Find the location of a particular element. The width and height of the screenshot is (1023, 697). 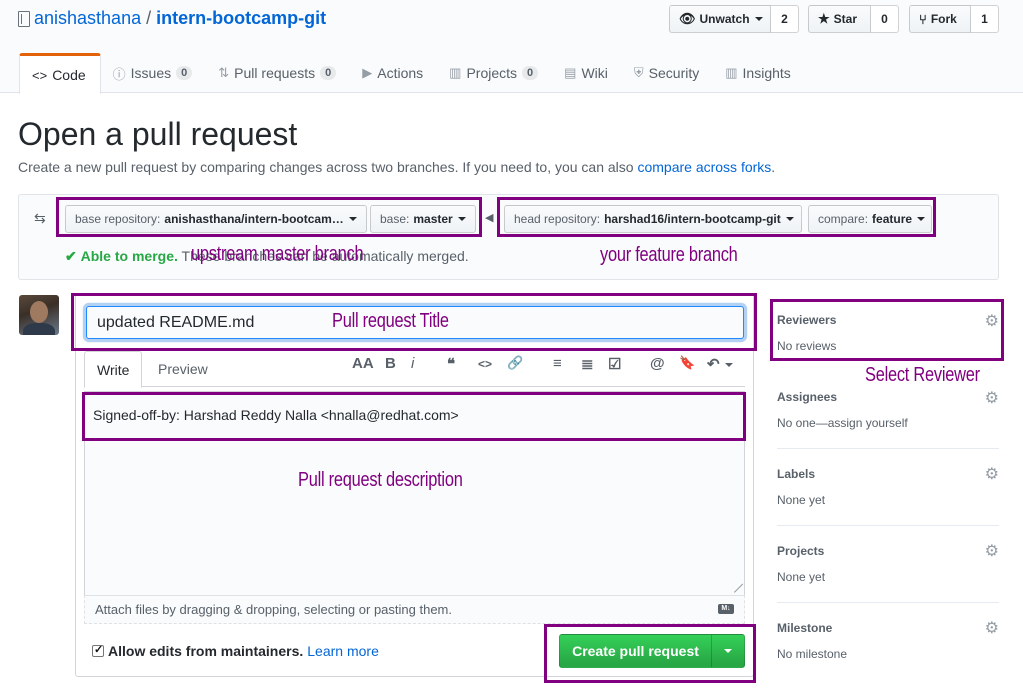

assignees-value: No one—assign yourself is located at coordinates (842, 423).